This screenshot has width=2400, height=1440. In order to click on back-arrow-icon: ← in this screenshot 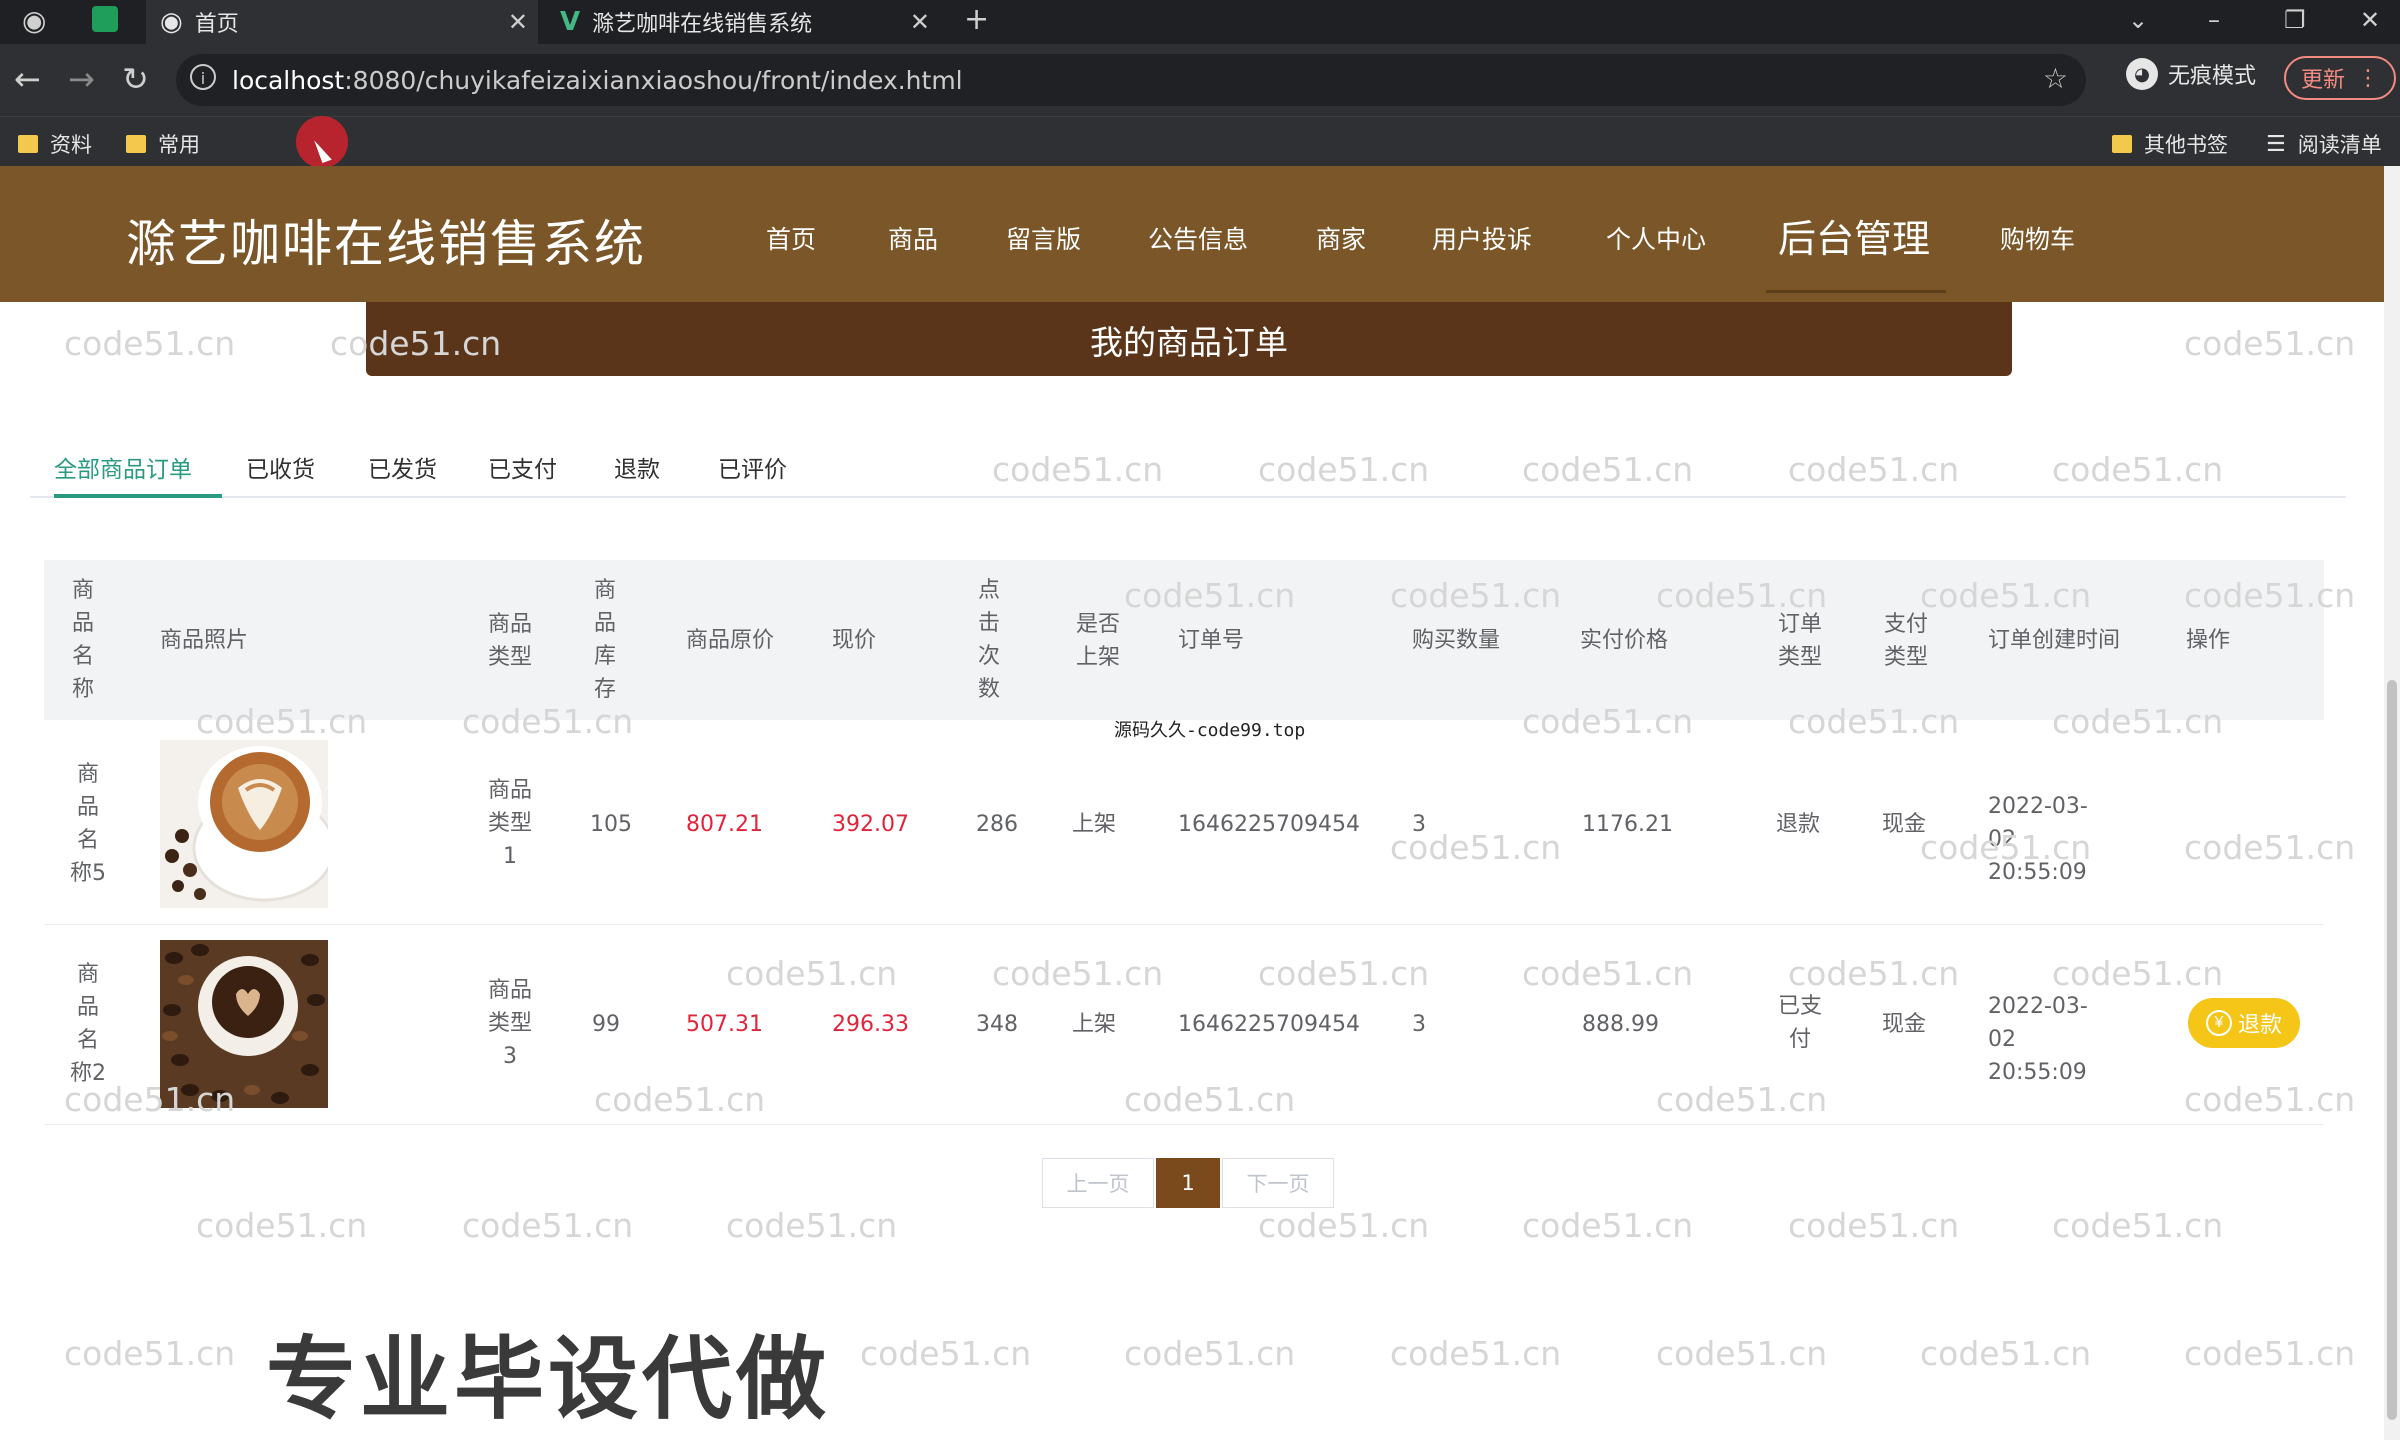, I will do `click(27, 79)`.